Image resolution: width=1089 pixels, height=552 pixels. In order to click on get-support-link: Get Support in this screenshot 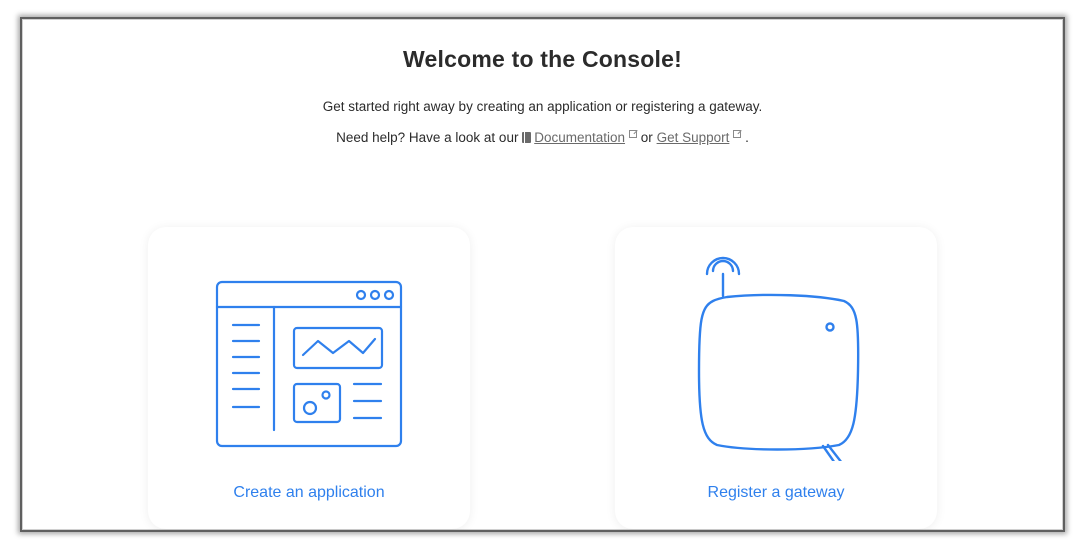, I will do `click(693, 137)`.